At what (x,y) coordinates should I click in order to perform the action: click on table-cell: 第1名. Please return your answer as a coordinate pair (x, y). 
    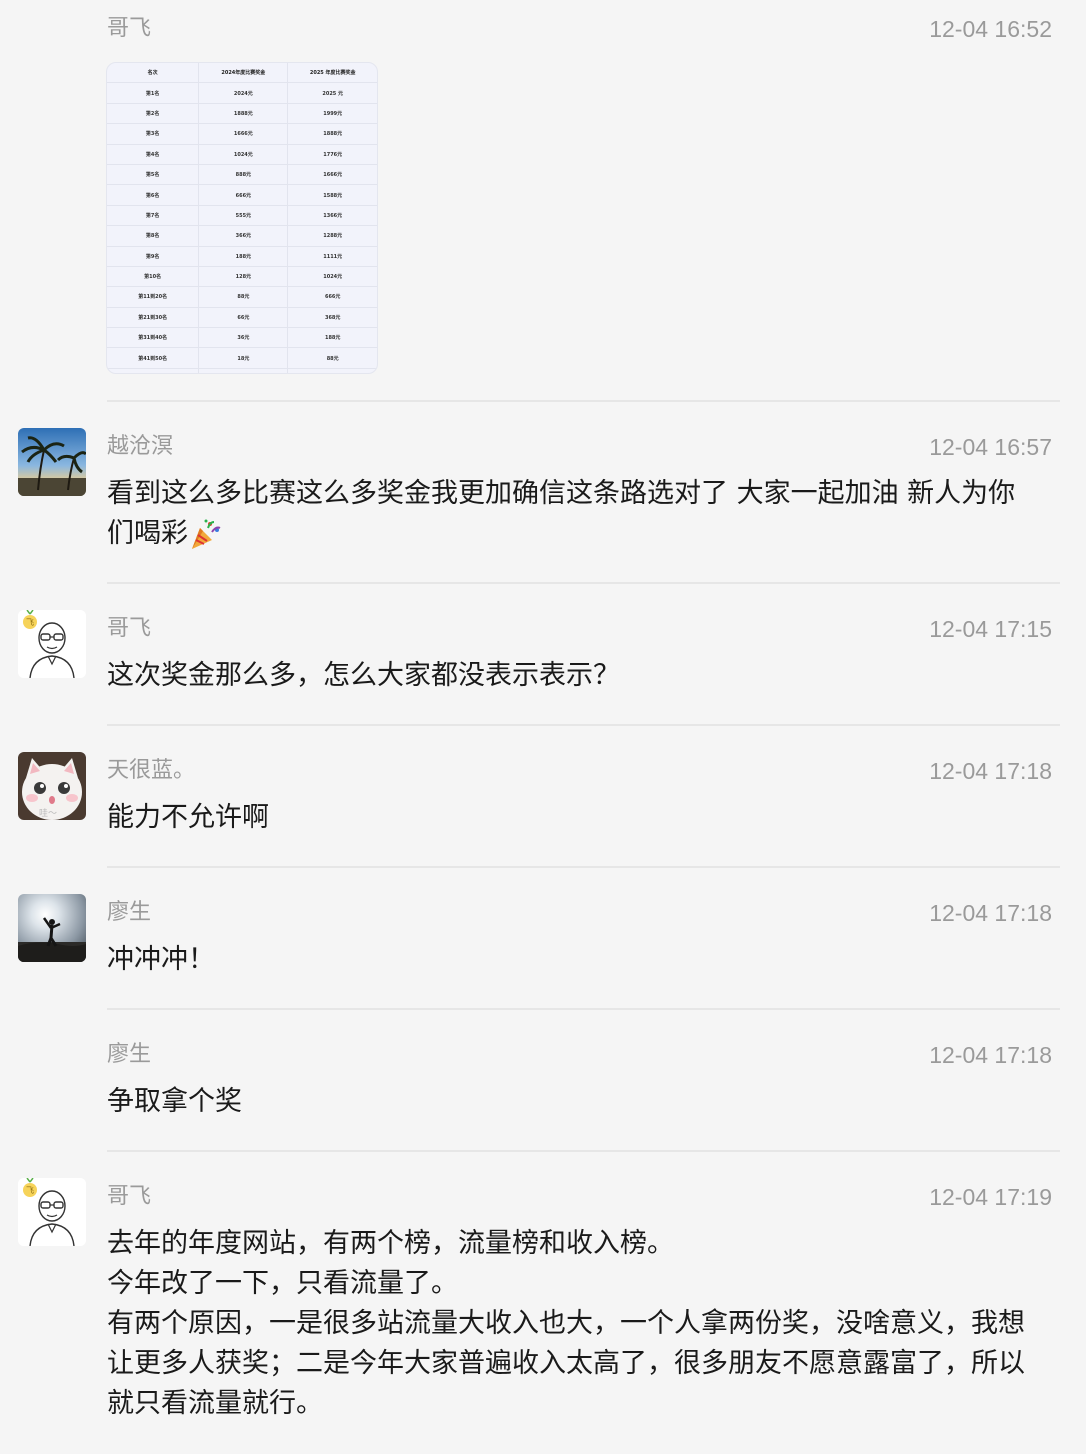
    Looking at the image, I should click on (153, 93).